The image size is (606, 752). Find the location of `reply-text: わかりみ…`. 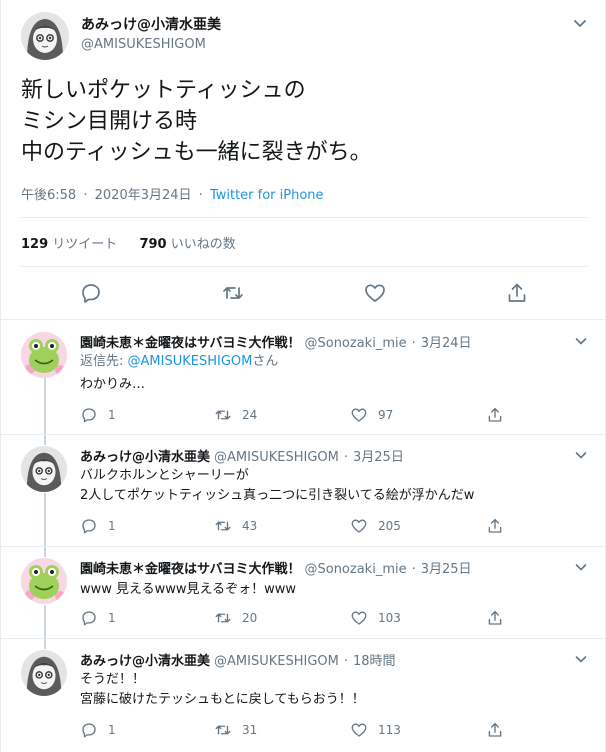

reply-text: わかりみ… is located at coordinates (112, 385).